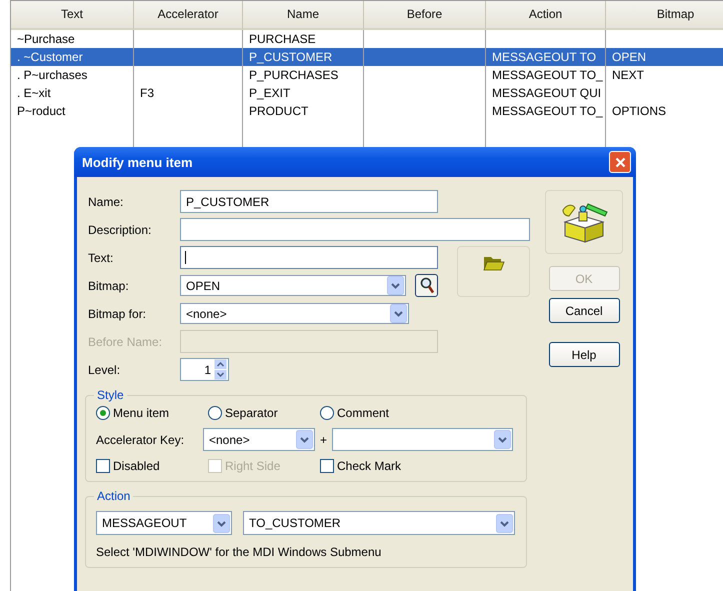  Describe the element at coordinates (546, 93) in the screenshot. I see `table-cell: MESSAGEOUT QUI` at that location.